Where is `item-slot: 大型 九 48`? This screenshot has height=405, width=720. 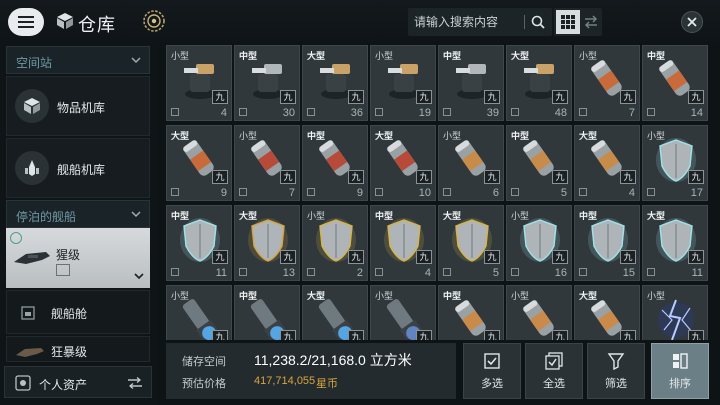
item-slot: 大型 九 48 is located at coordinates (539, 83).